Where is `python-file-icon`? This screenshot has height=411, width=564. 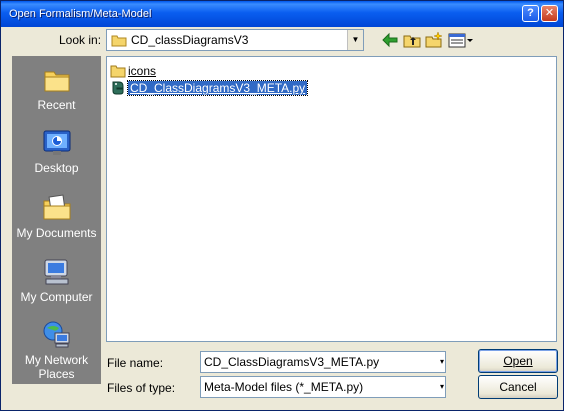 python-file-icon is located at coordinates (118, 88).